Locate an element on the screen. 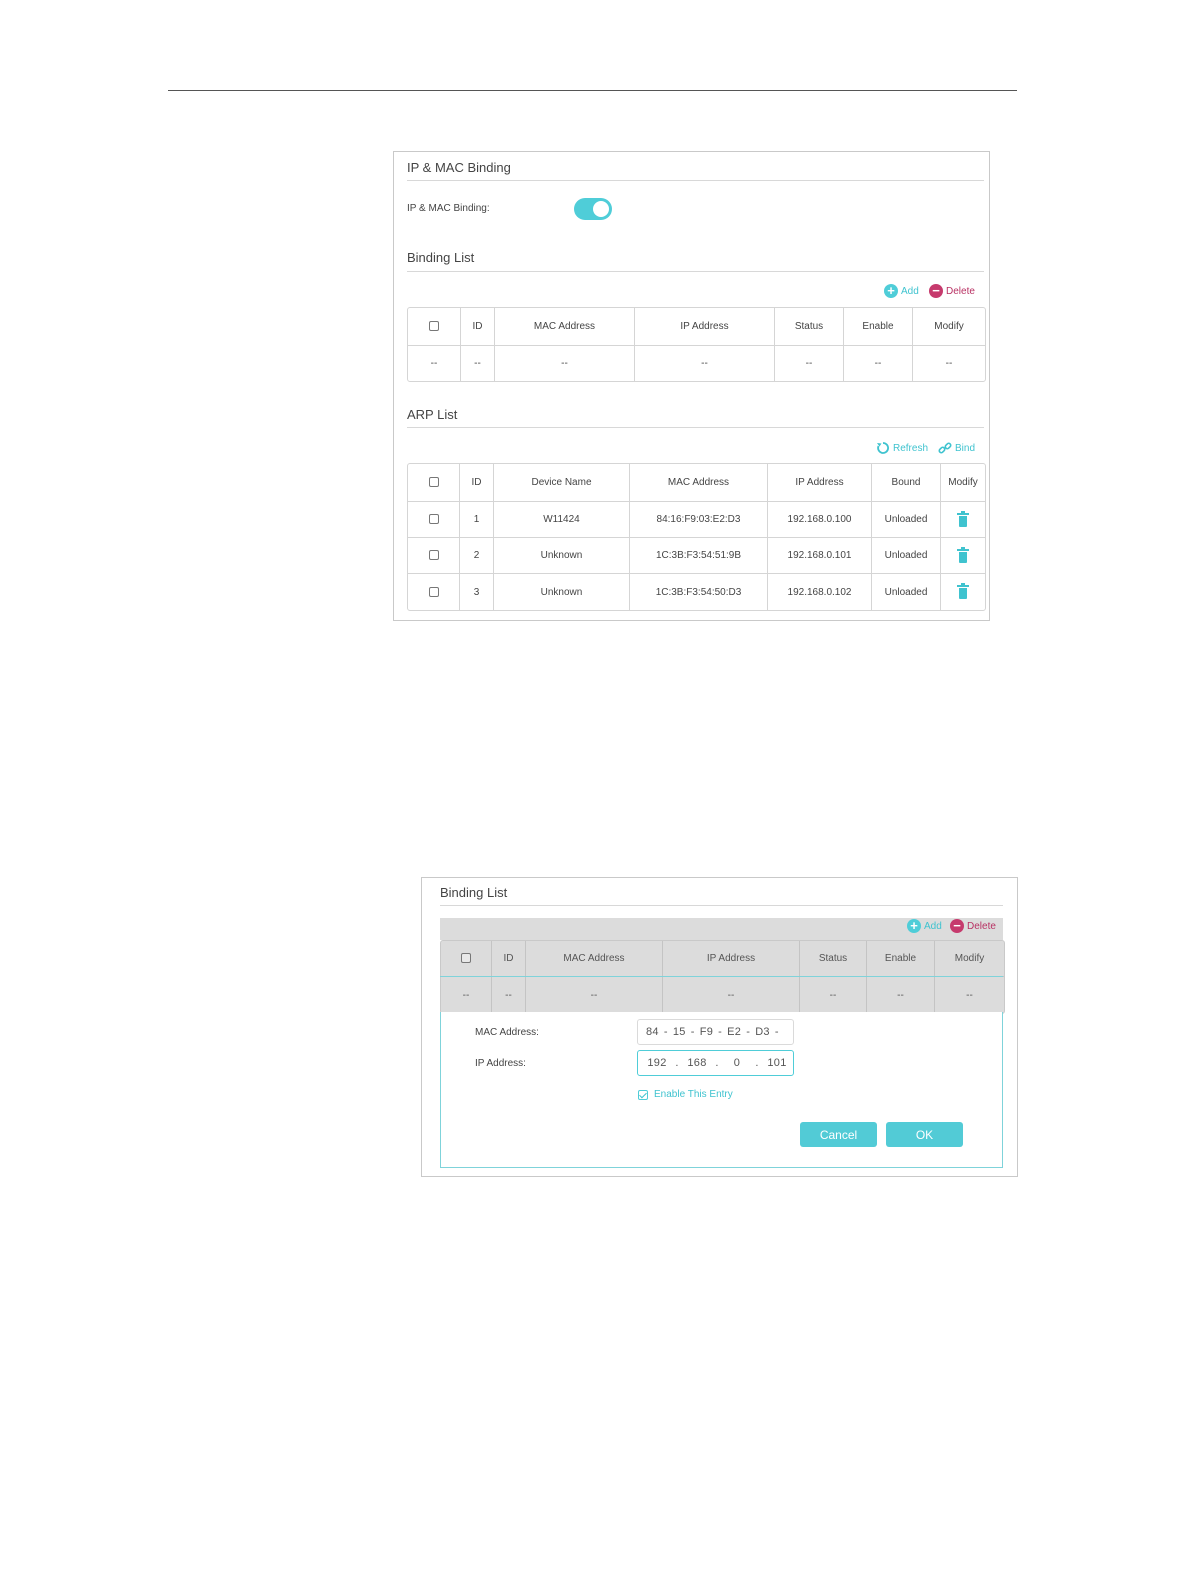 This screenshot has height=1582, width=1196. plus-icon: + is located at coordinates (914, 926).